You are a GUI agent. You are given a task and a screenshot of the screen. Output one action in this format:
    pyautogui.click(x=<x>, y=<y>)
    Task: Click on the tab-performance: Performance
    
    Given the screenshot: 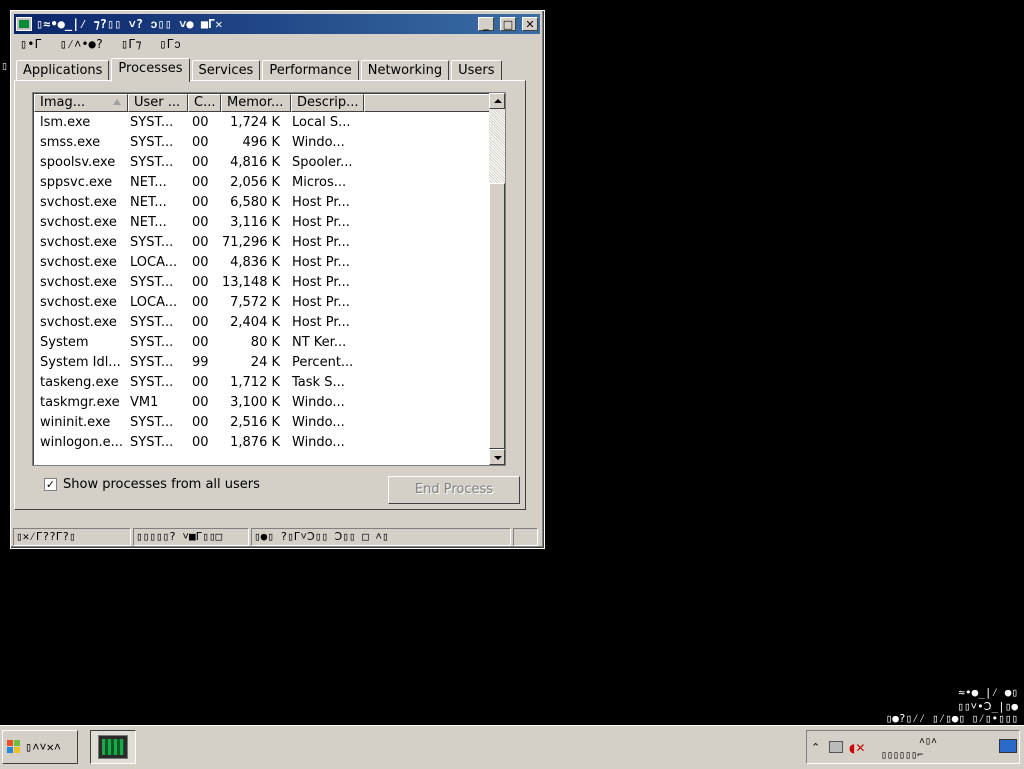 What is the action you would take?
    pyautogui.click(x=310, y=70)
    